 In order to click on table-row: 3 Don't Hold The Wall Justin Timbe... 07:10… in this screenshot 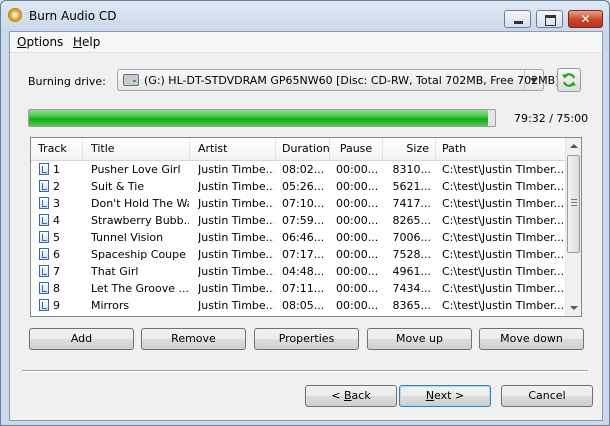, I will do `click(298, 203)`.